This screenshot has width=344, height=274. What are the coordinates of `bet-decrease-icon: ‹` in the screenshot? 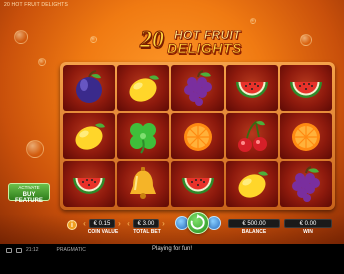 It's located at (128, 224).